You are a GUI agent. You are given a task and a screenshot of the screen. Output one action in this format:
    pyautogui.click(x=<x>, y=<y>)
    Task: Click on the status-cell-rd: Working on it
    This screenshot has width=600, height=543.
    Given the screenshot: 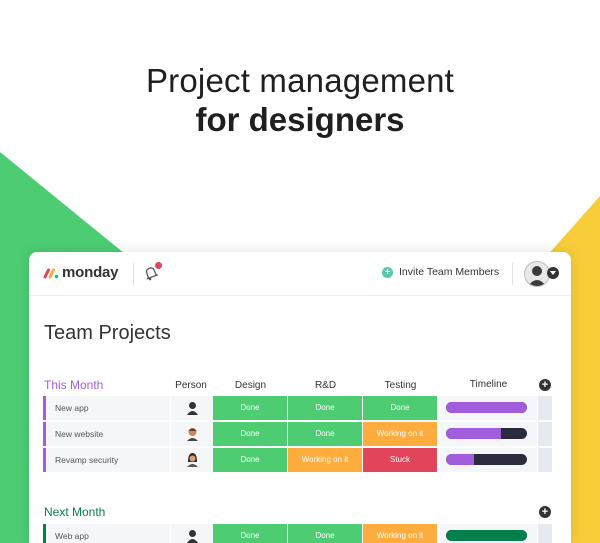 What is the action you would take?
    pyautogui.click(x=325, y=460)
    